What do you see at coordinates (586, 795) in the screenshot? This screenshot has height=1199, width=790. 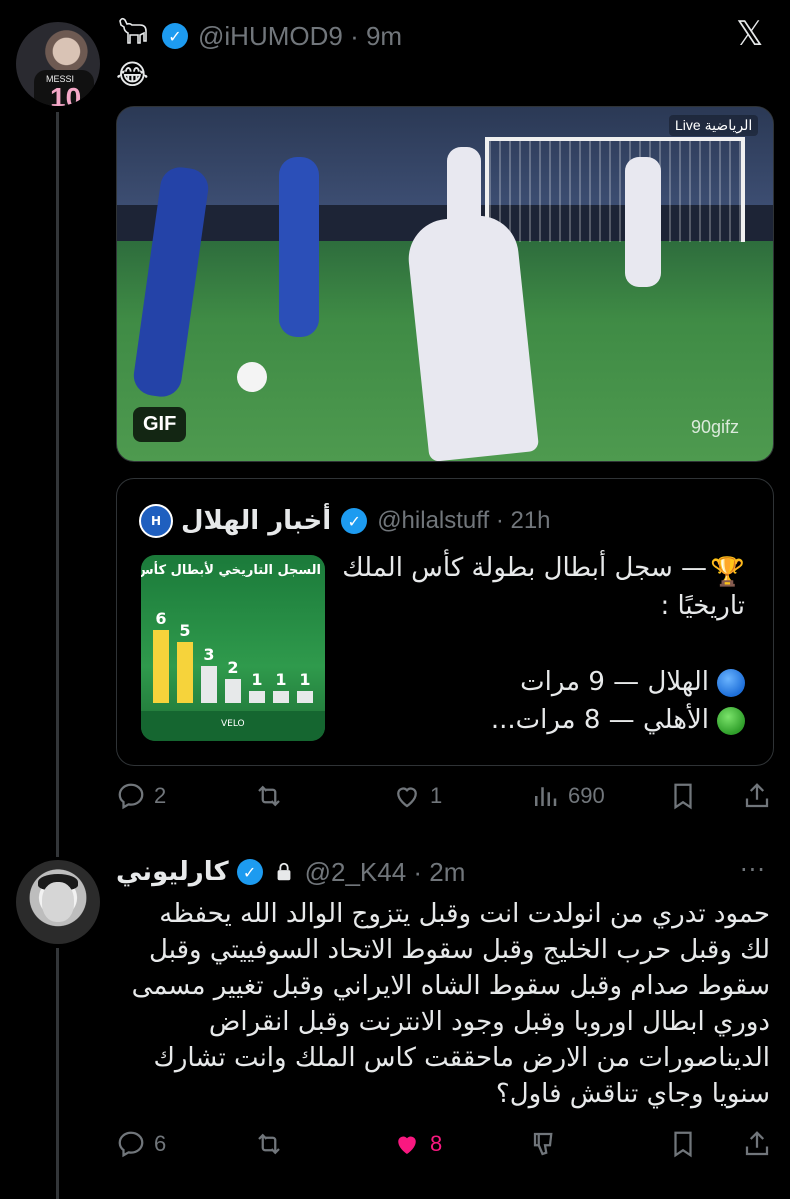 I see `views-count: 690` at bounding box center [586, 795].